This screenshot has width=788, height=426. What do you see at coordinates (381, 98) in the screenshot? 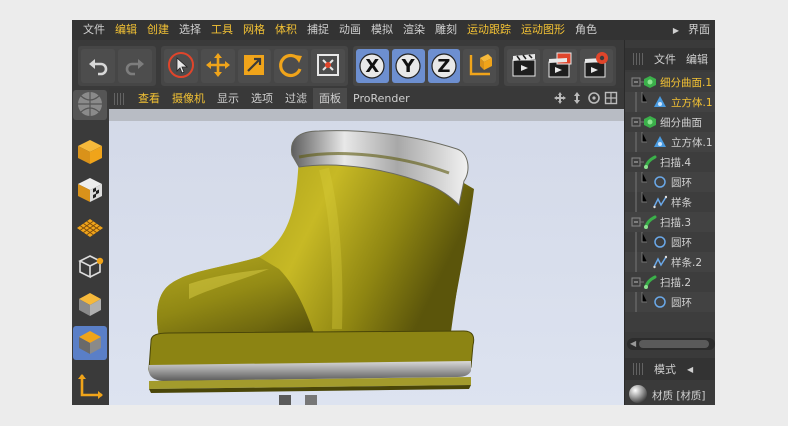
I see `viewport-menu-6: ProRender` at bounding box center [381, 98].